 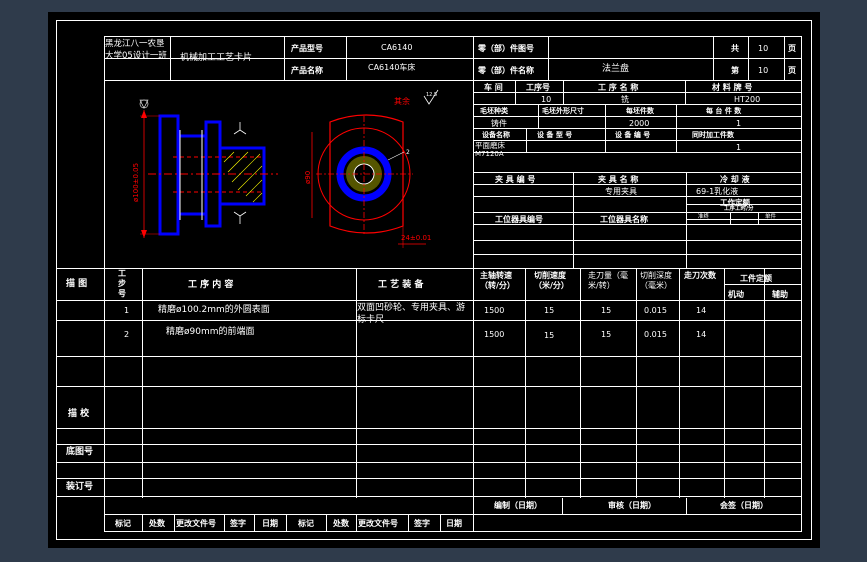 What do you see at coordinates (724, 111) in the screenshot?
I see `per-unit-label: 每 台 件 数` at bounding box center [724, 111].